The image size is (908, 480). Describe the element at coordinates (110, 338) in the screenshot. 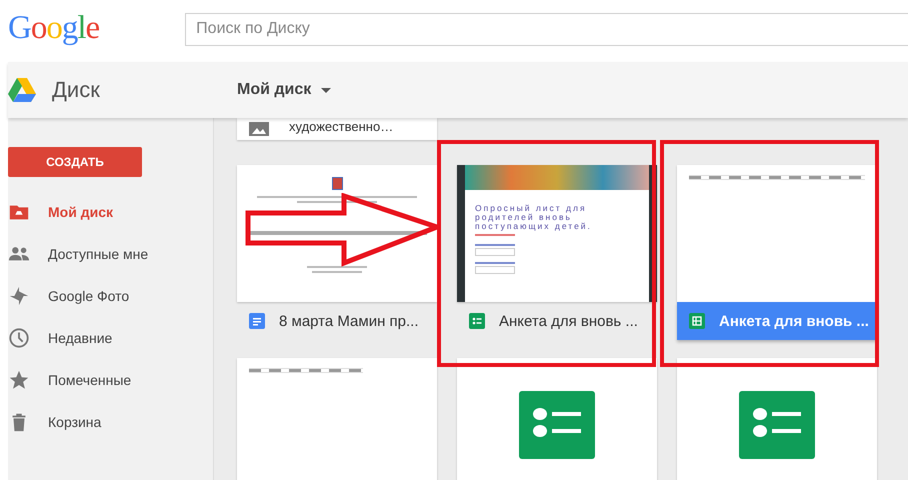

I see `sidebar-item: Недавние` at that location.